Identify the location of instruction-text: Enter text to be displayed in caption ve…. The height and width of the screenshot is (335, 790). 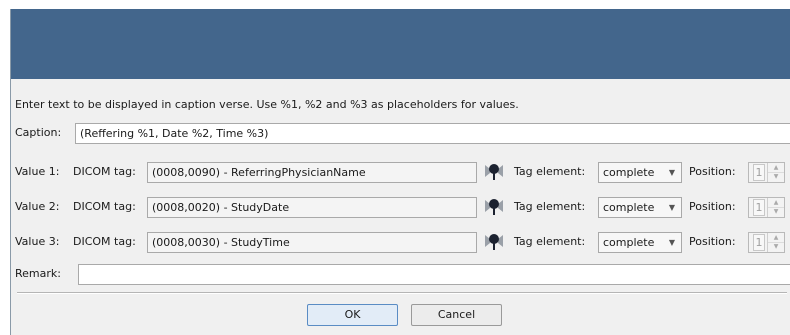
(267, 104).